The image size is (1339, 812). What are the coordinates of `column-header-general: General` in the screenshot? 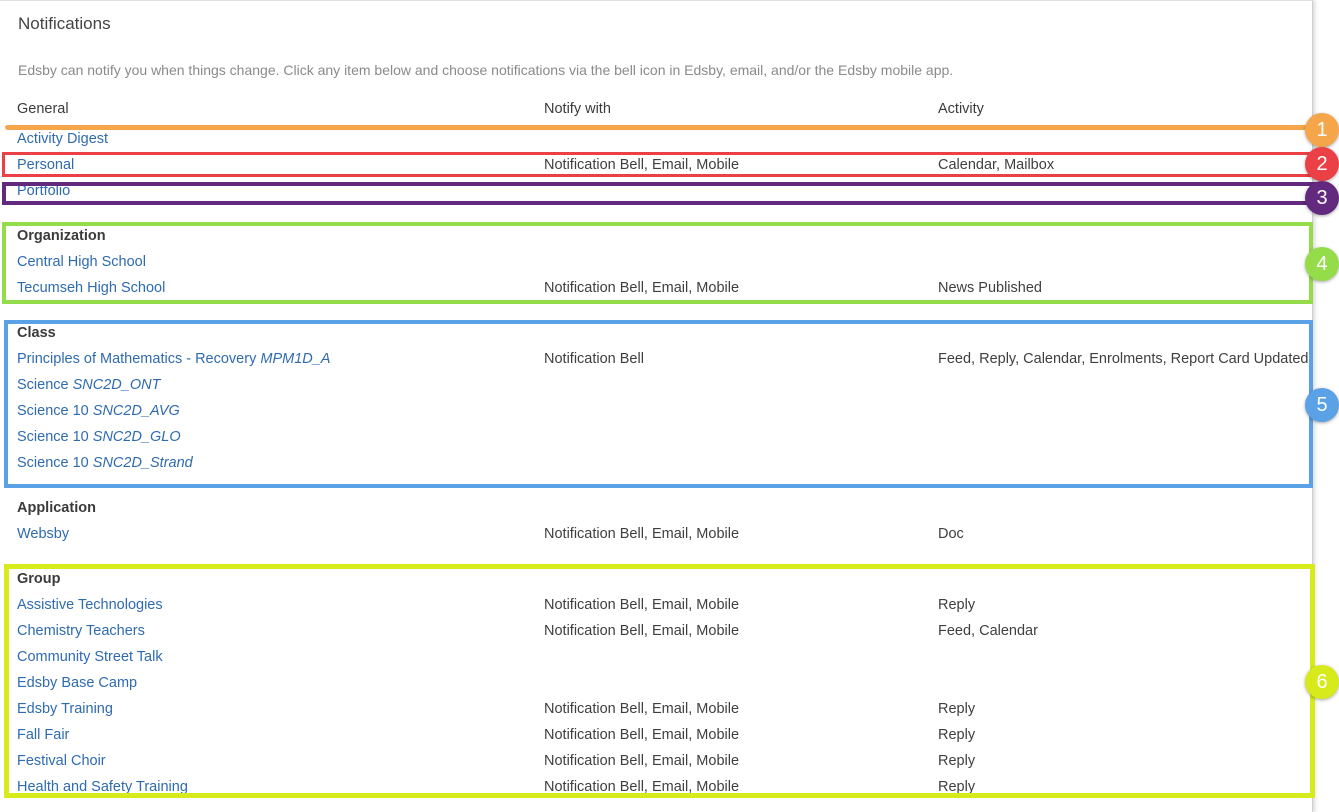 It's located at (43, 109).